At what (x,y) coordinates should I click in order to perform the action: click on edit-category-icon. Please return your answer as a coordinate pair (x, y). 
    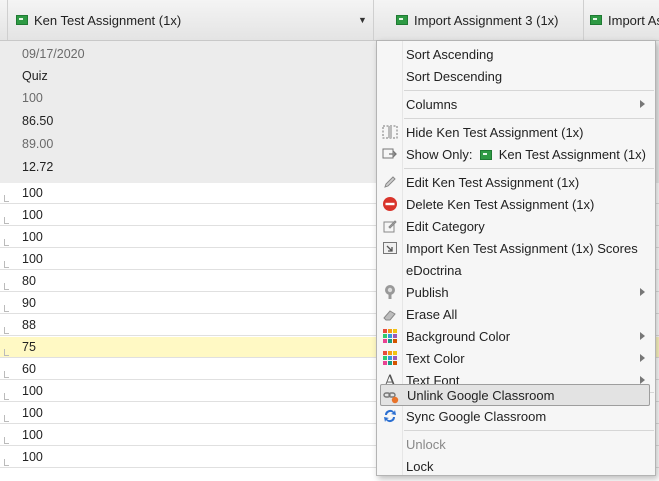
    Looking at the image, I should click on (390, 226).